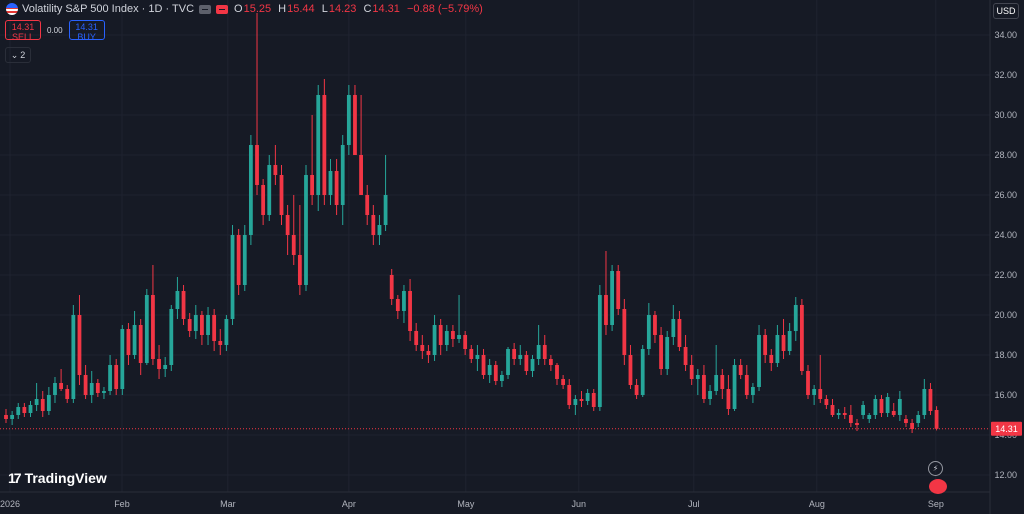 This screenshot has height=514, width=1024. Describe the element at coordinates (282, 9) in the screenshot. I see `high-label: H` at that location.